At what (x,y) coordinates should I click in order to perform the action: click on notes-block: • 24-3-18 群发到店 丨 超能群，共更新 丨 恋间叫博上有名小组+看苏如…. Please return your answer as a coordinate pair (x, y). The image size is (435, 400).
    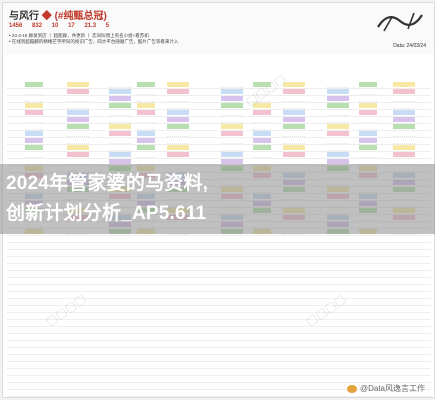
    Looking at the image, I should click on (93, 39).